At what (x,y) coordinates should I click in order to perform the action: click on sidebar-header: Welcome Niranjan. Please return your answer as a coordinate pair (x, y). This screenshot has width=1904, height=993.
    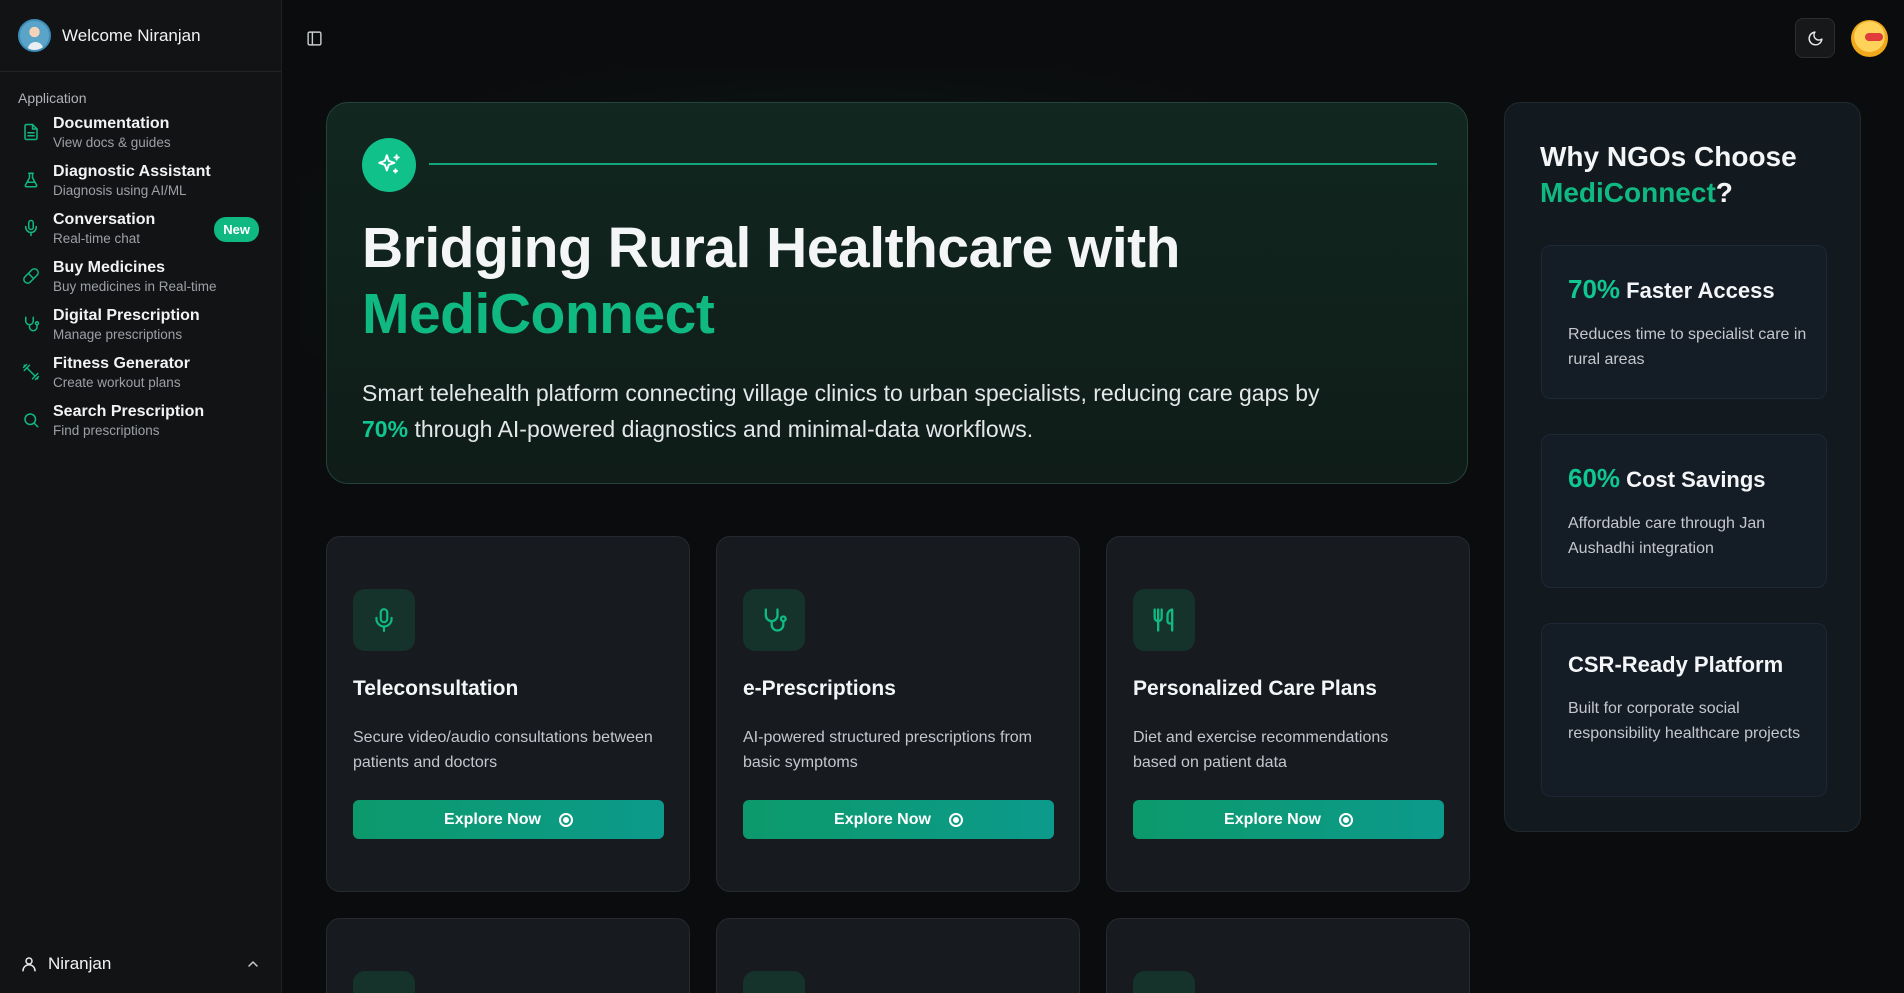
    Looking at the image, I should click on (140, 36).